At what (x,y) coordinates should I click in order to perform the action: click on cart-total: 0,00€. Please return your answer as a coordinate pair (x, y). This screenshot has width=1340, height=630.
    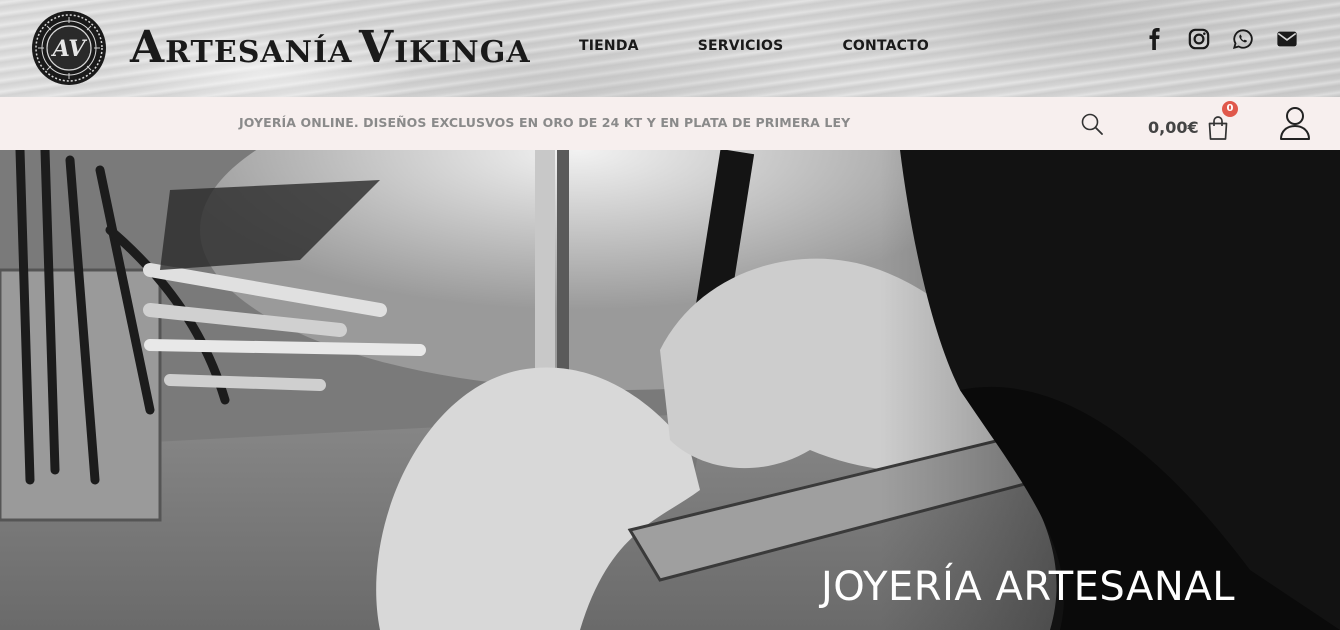
    Looking at the image, I should click on (1173, 127).